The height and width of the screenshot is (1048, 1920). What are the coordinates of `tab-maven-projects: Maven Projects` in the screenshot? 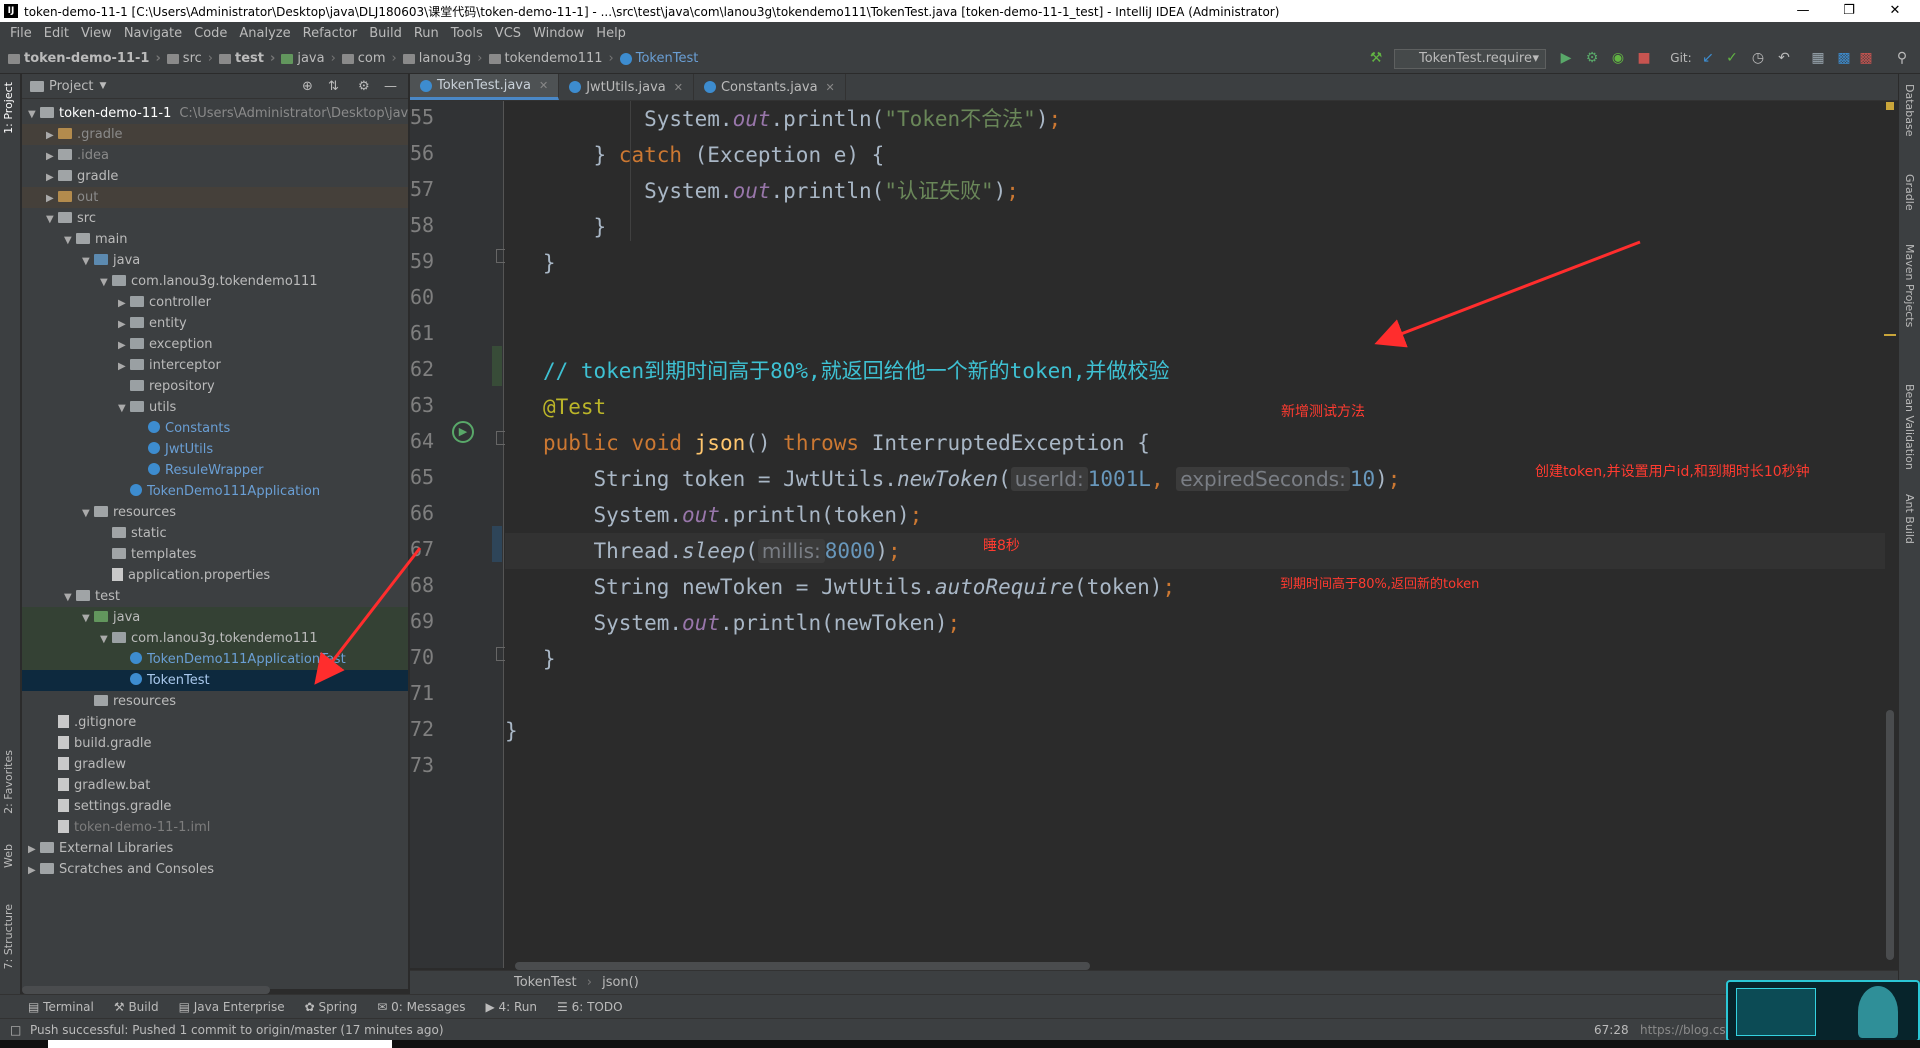 It's located at (1909, 285).